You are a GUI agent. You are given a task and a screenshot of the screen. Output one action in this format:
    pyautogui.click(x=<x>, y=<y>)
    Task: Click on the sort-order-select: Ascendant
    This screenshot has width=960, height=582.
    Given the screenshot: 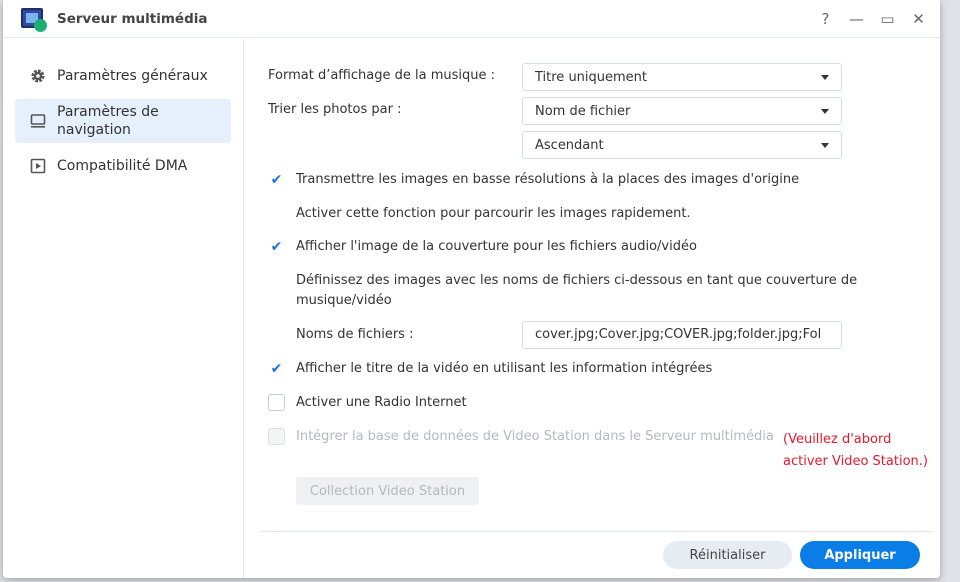 What is the action you would take?
    pyautogui.click(x=682, y=145)
    